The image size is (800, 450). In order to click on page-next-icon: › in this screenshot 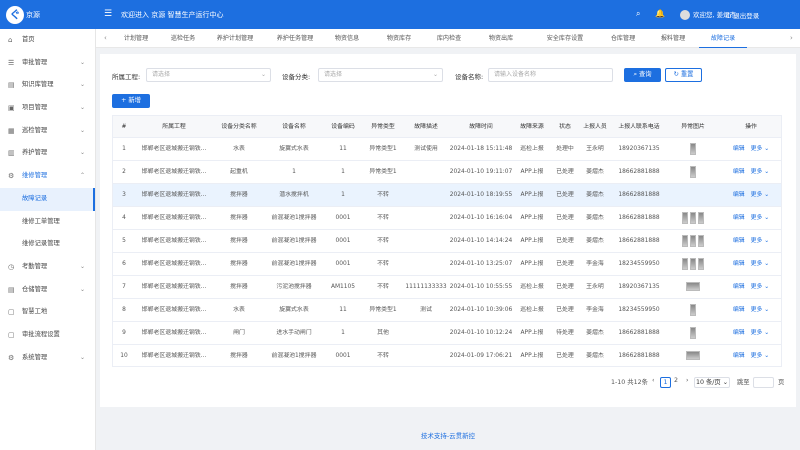, I will do `click(687, 380)`.